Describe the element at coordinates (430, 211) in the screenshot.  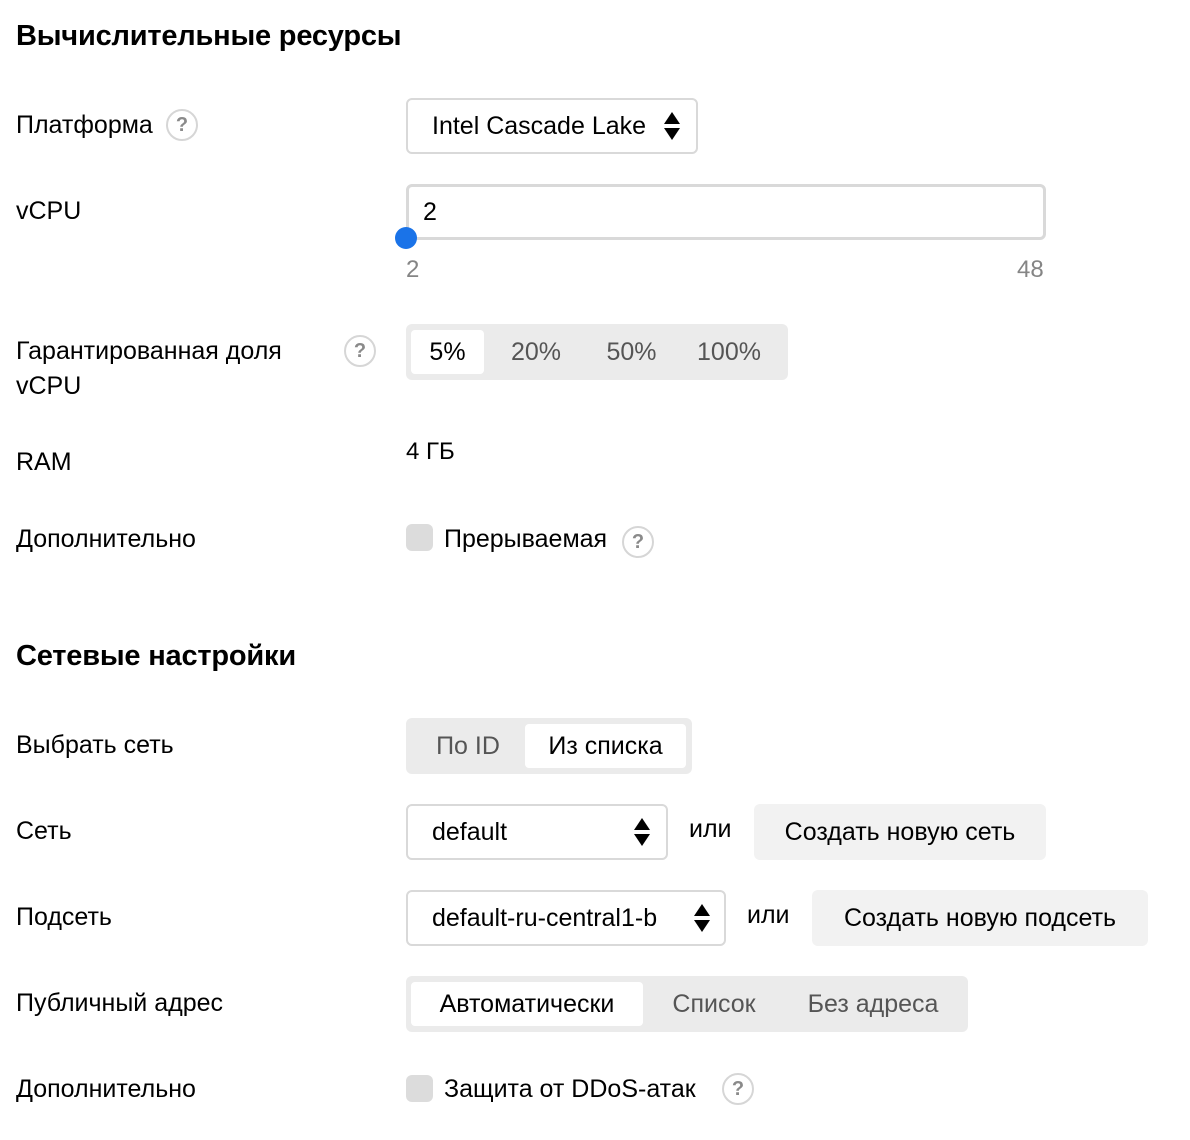
I see `vcpu-input-value: 2` at that location.